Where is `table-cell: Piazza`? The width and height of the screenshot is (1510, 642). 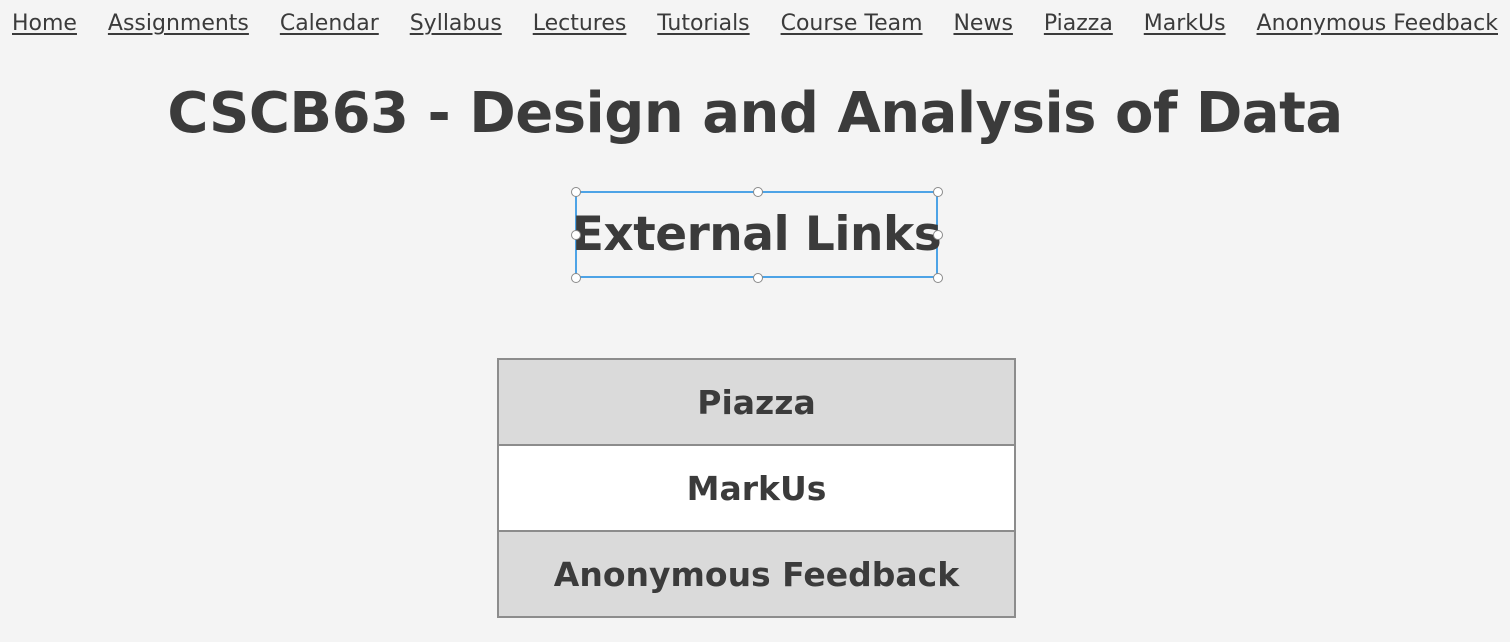
table-cell: Piazza is located at coordinates (756, 402).